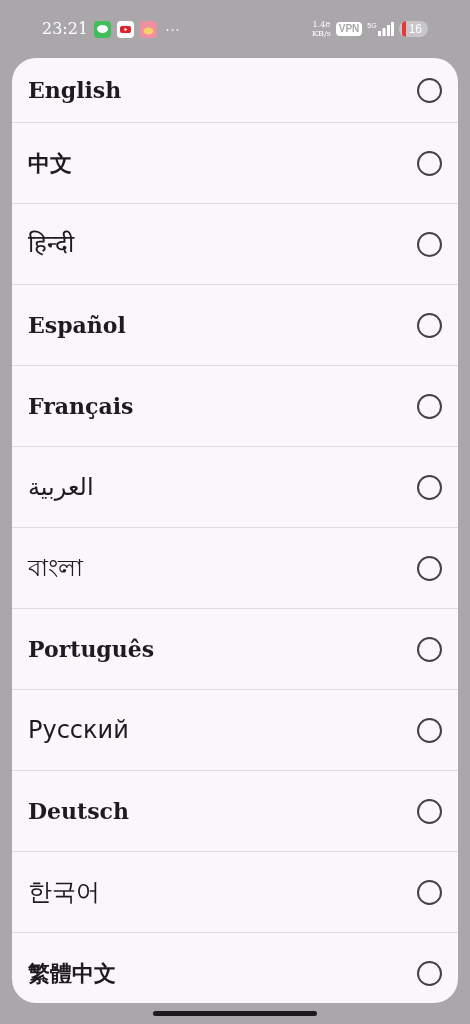  I want to click on vpn-badge: VPN, so click(349, 29).